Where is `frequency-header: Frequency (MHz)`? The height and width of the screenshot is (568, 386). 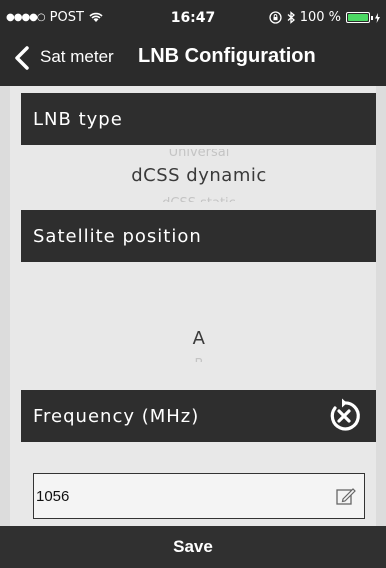
frequency-header: Frequency (MHz) is located at coordinates (199, 416).